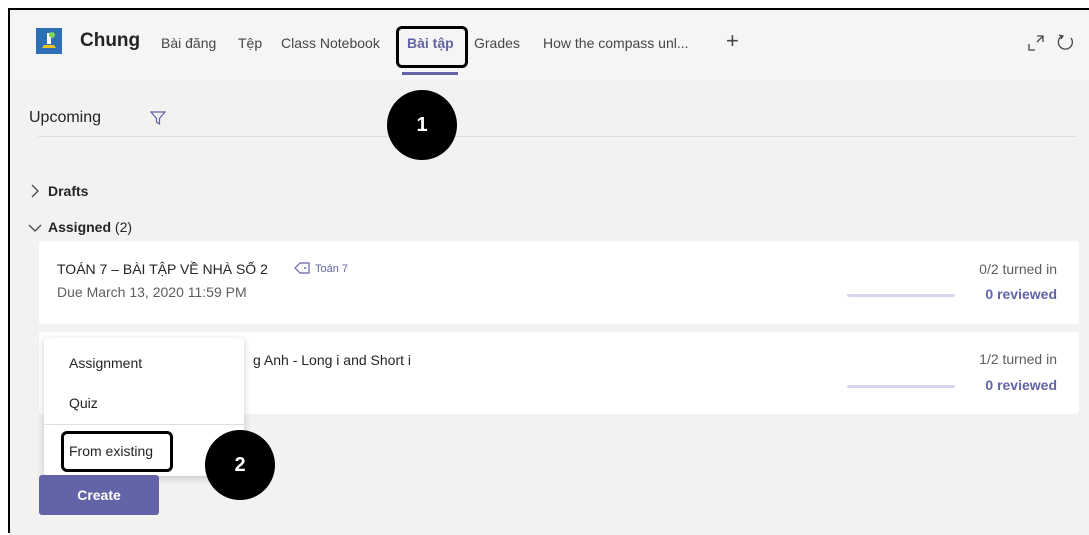 This screenshot has height=535, width=1089. What do you see at coordinates (250, 43) in the screenshot?
I see `tab-tep: Tệp` at bounding box center [250, 43].